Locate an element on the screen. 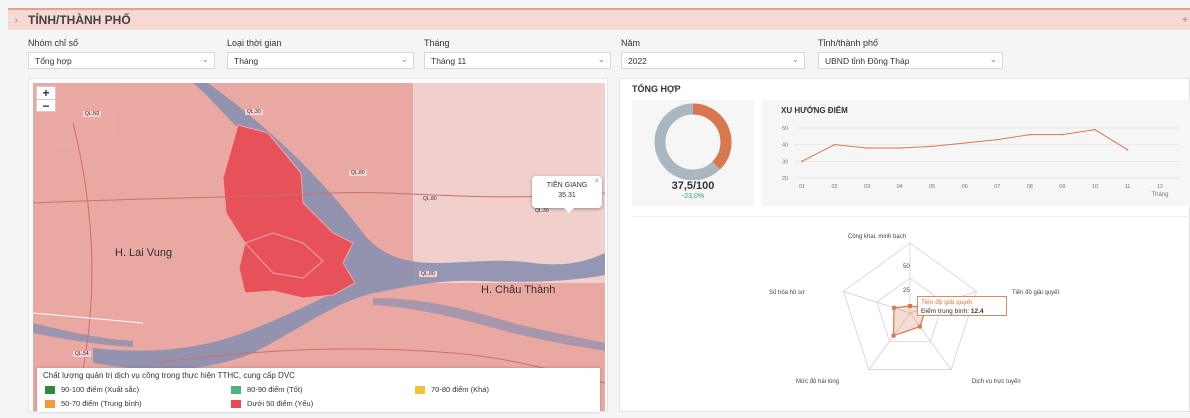 The height and width of the screenshot is (418, 1190). filter-group-year: Năm 2022 ⌄ is located at coordinates (713, 53).